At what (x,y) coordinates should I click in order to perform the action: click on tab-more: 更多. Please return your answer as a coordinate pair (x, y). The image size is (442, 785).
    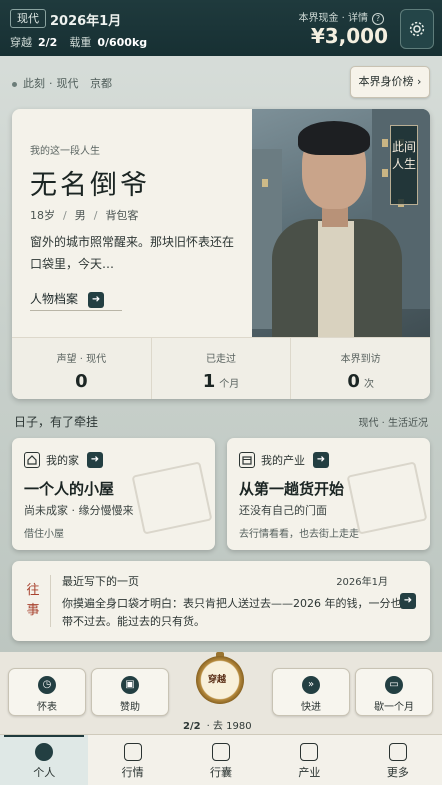
    Looking at the image, I should click on (398, 760).